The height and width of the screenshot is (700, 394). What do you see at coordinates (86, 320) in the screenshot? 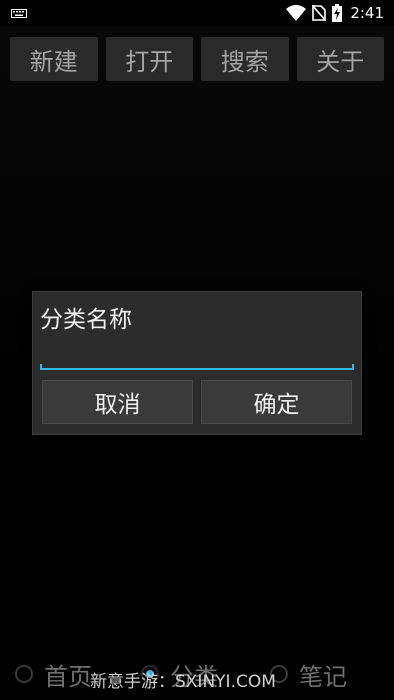
I see `dialog-title: 分类名称` at bounding box center [86, 320].